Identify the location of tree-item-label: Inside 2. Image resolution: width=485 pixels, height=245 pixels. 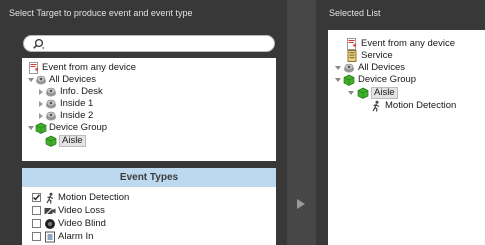
(77, 115).